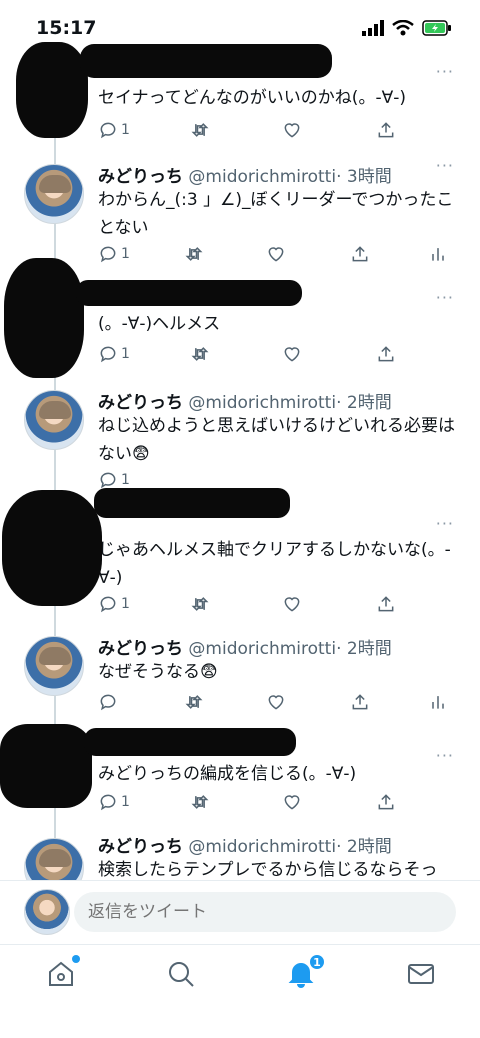 The image size is (480, 1038). I want to click on reply-button, so click(109, 702).